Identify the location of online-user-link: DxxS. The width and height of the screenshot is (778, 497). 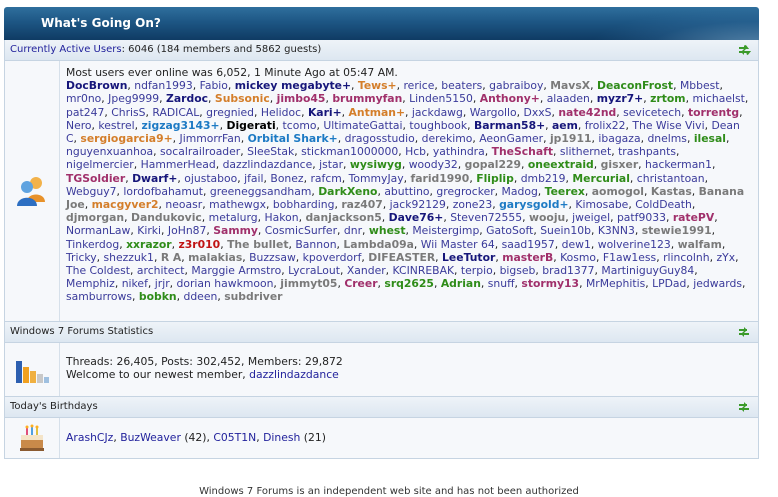
(538, 112).